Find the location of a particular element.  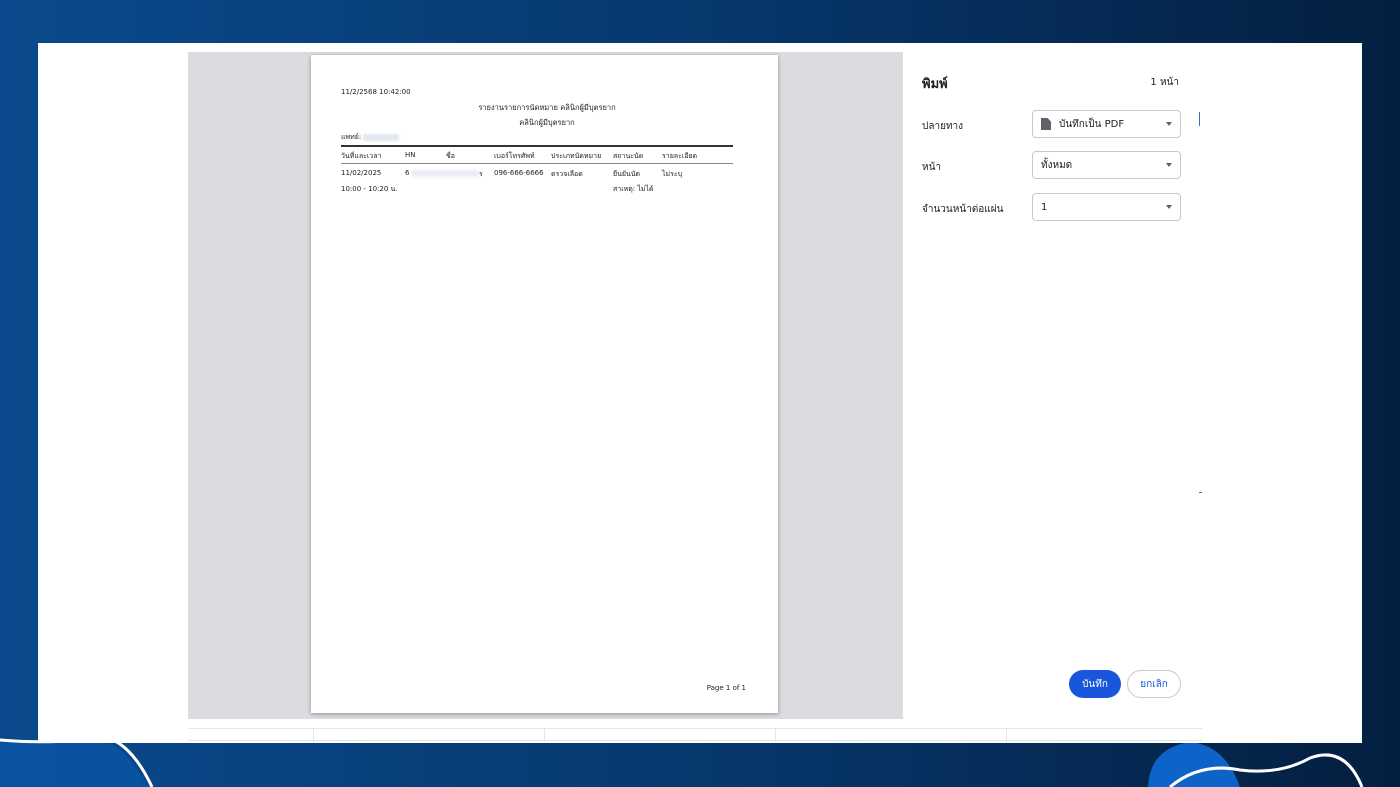

page-count: 1 หน้า is located at coordinates (1164, 82).